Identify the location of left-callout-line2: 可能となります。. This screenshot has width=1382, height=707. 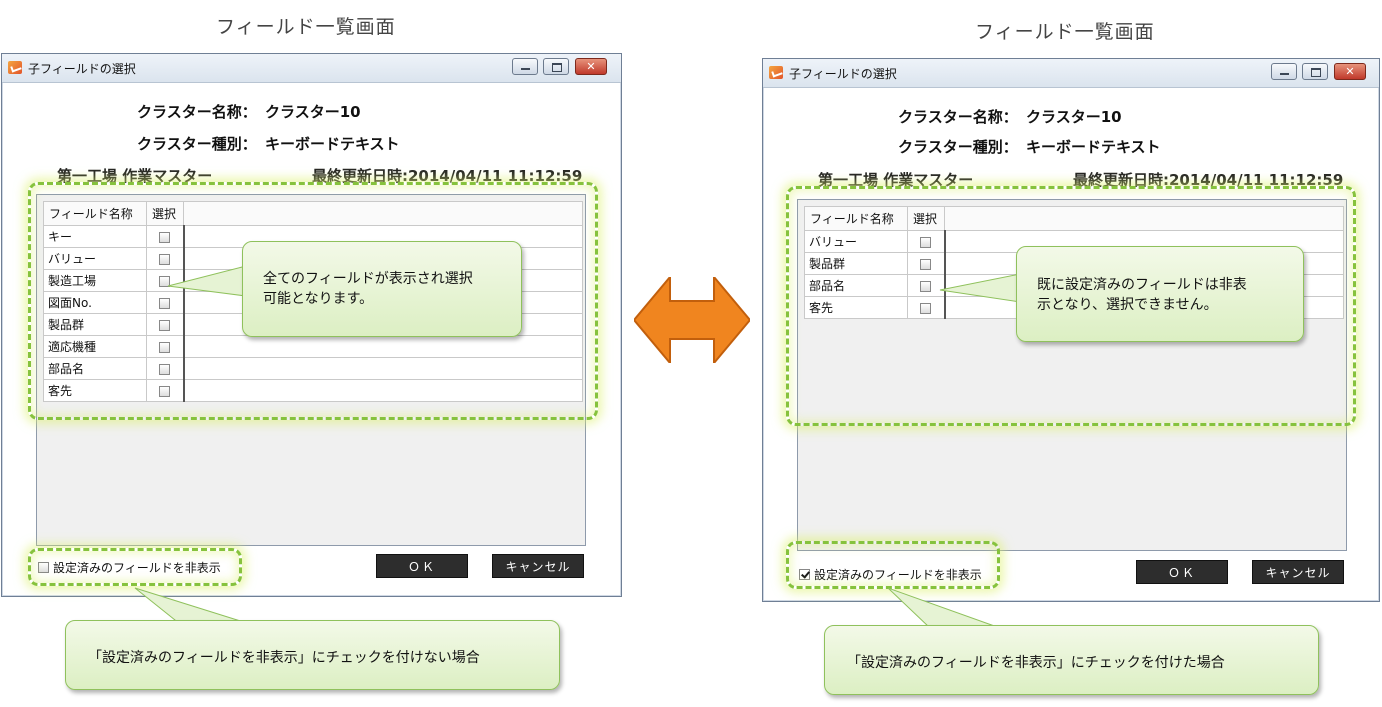
(318, 299).